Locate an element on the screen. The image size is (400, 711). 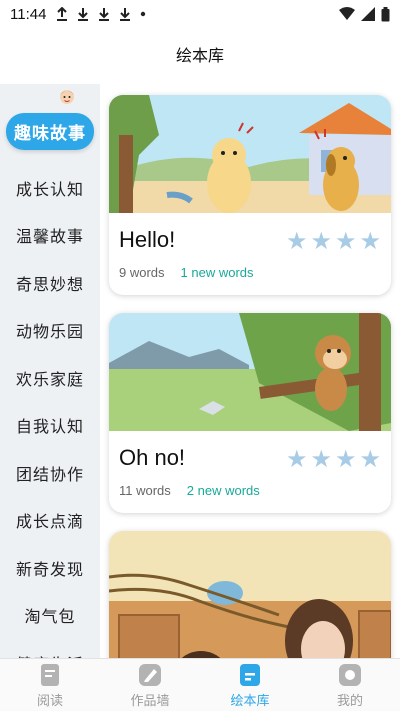
bottom-tab-bar: 阅读 作品墙 绘本库 我的 is located at coordinates (200, 684).